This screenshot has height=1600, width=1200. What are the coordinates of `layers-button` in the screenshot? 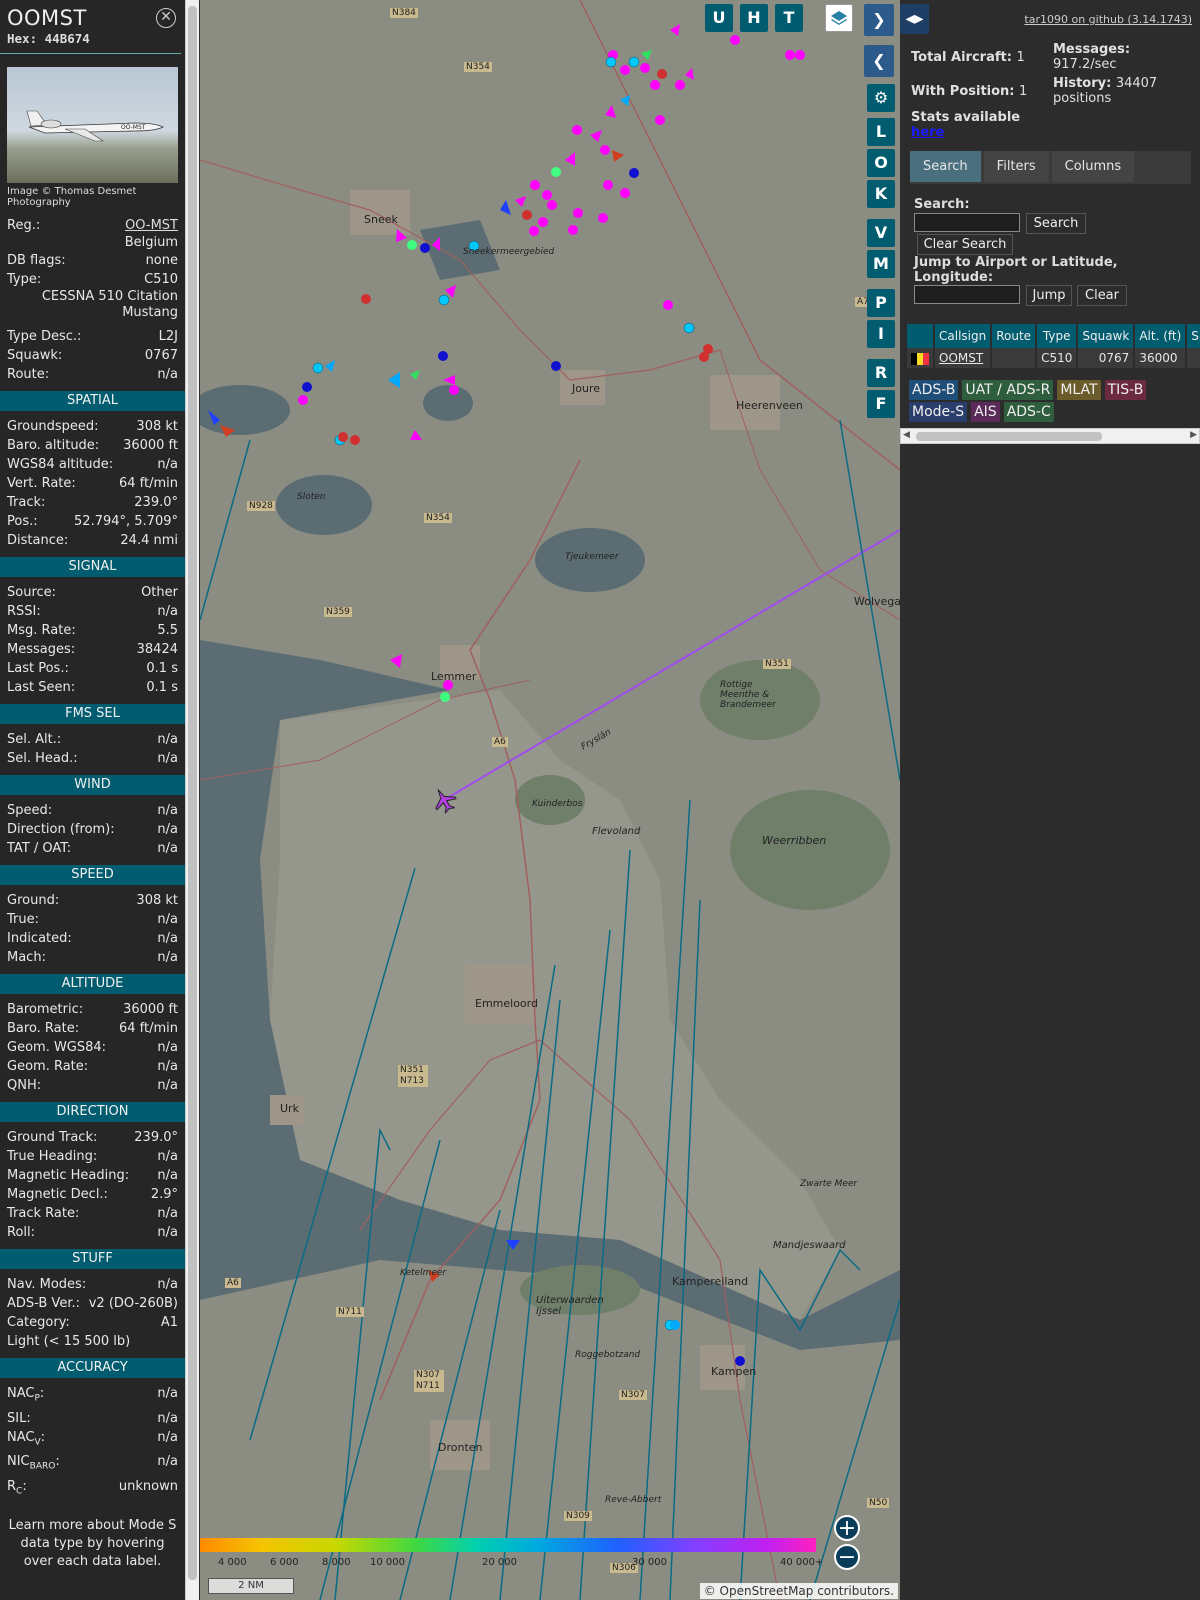 It's located at (839, 18).